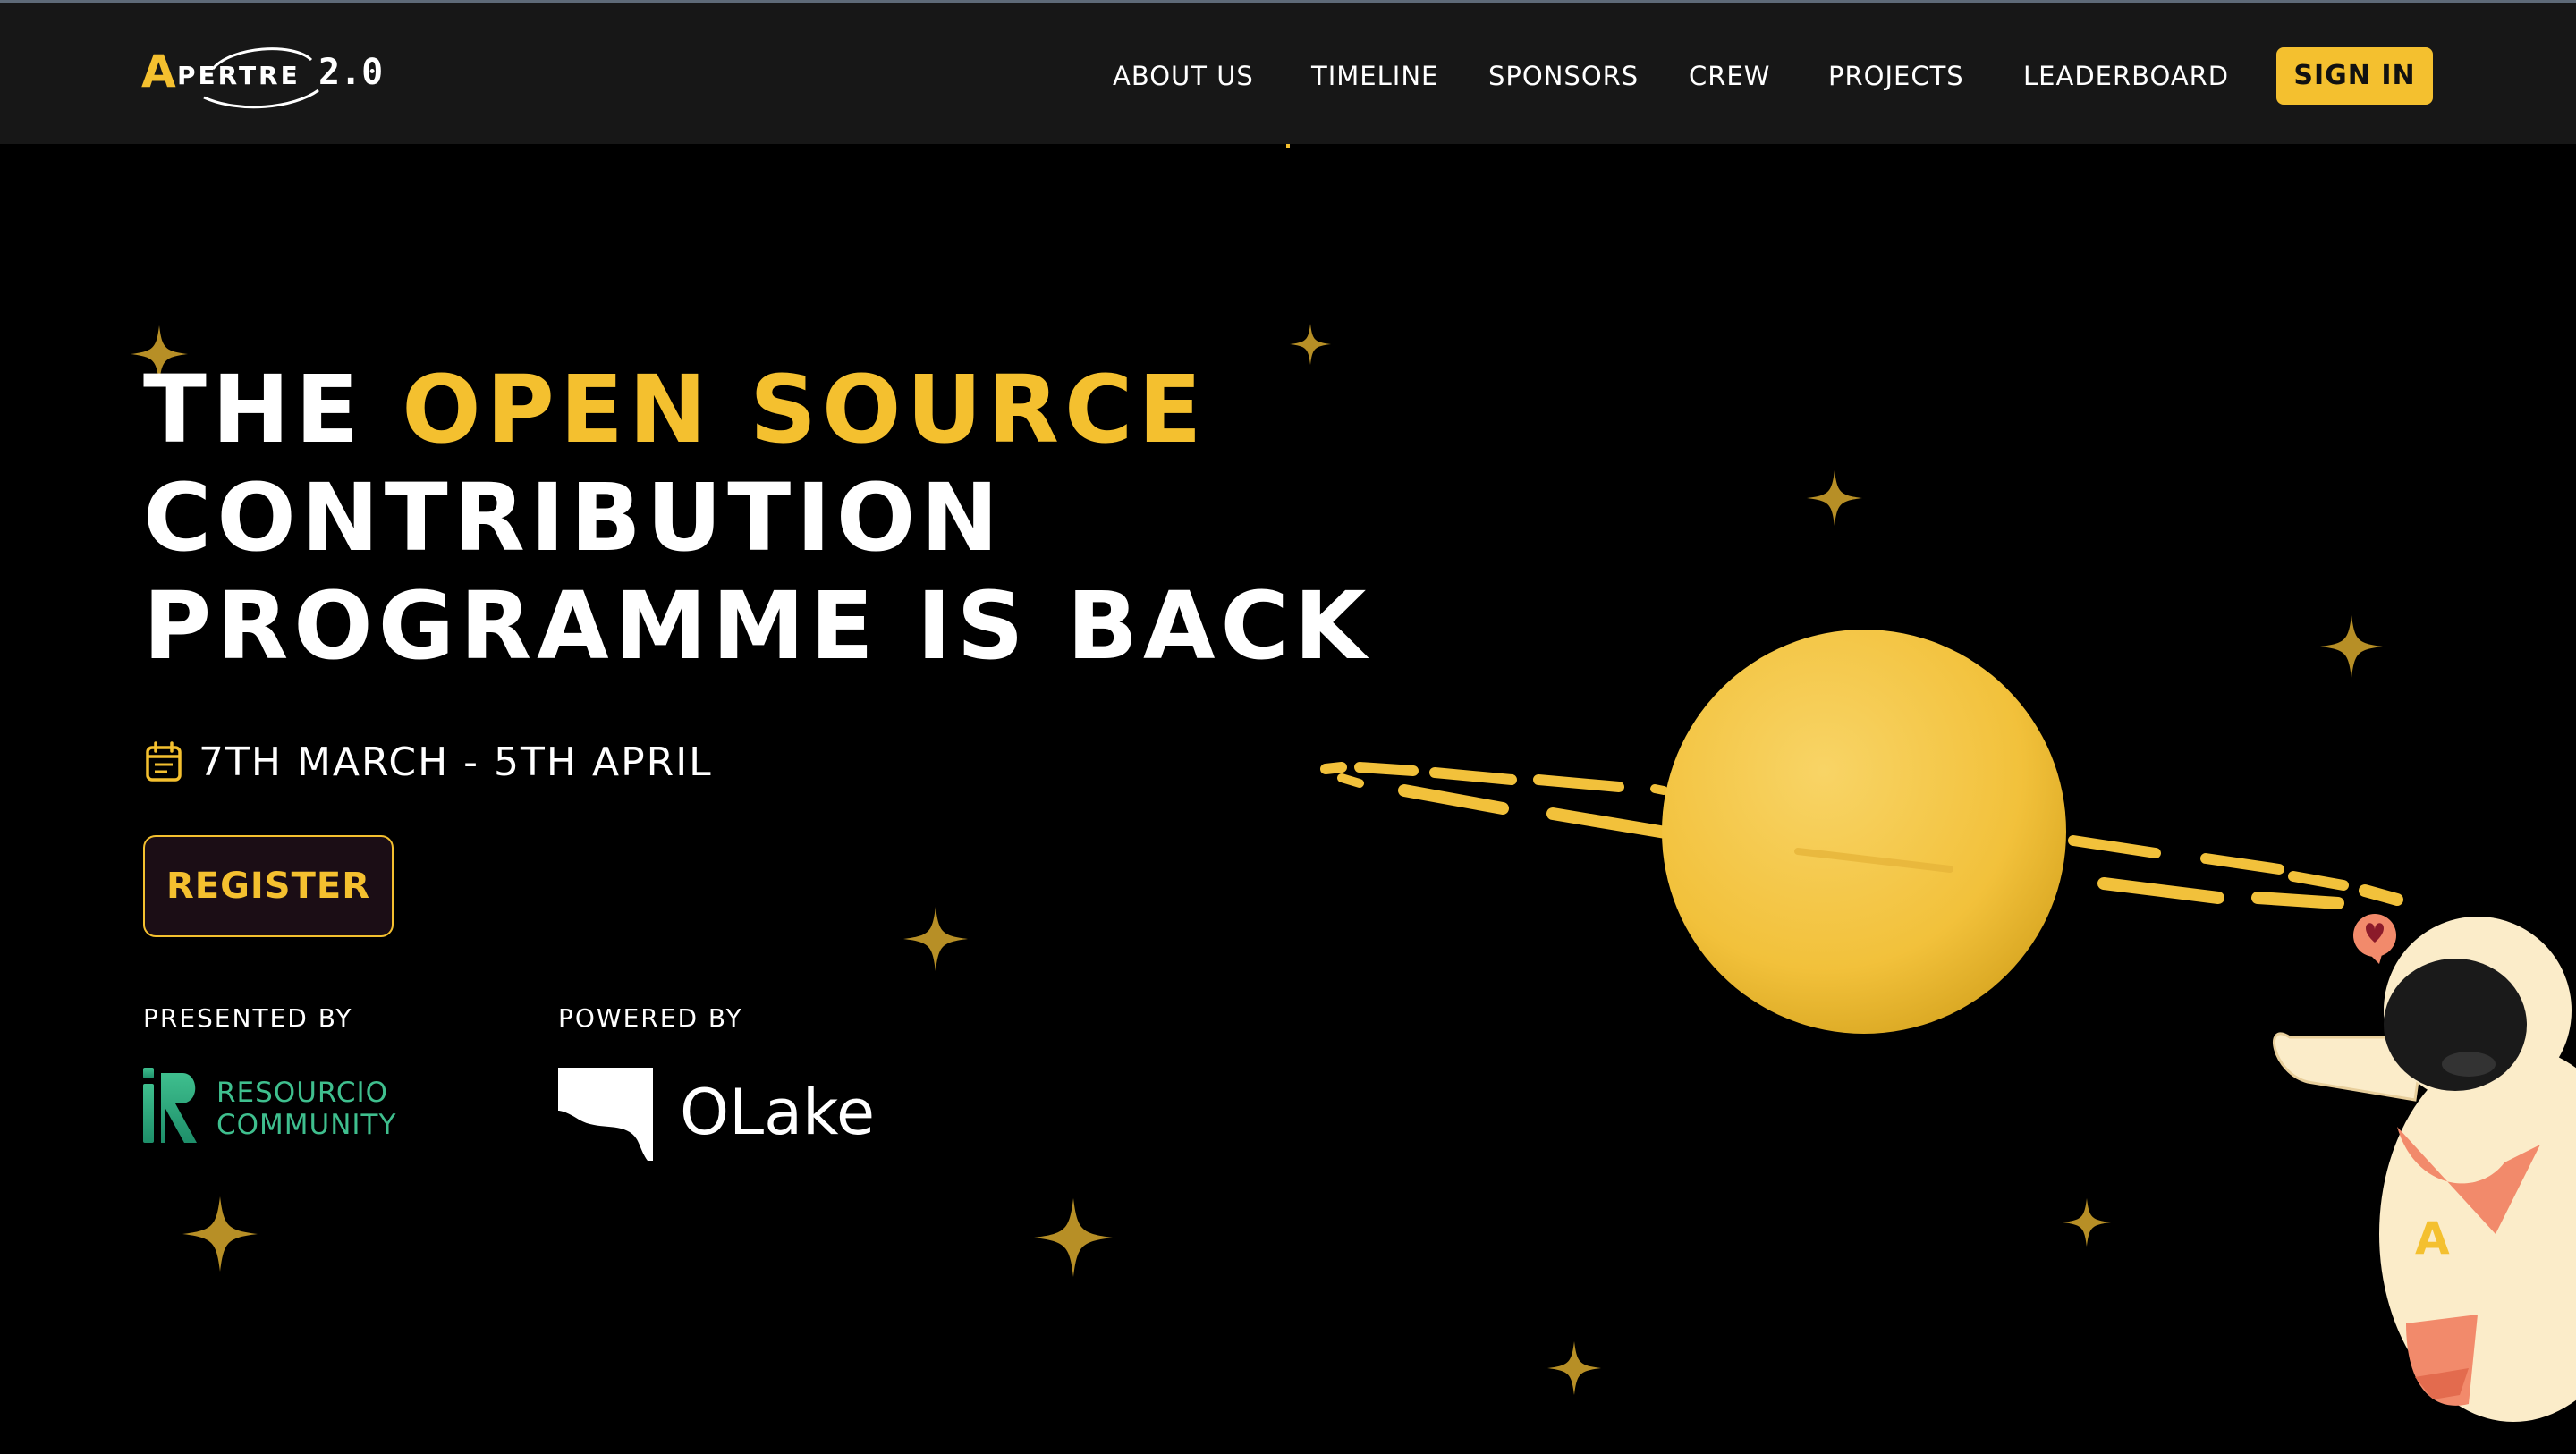  Describe the element at coordinates (351, 72) in the screenshot. I see `logo-version: 2.0` at that location.